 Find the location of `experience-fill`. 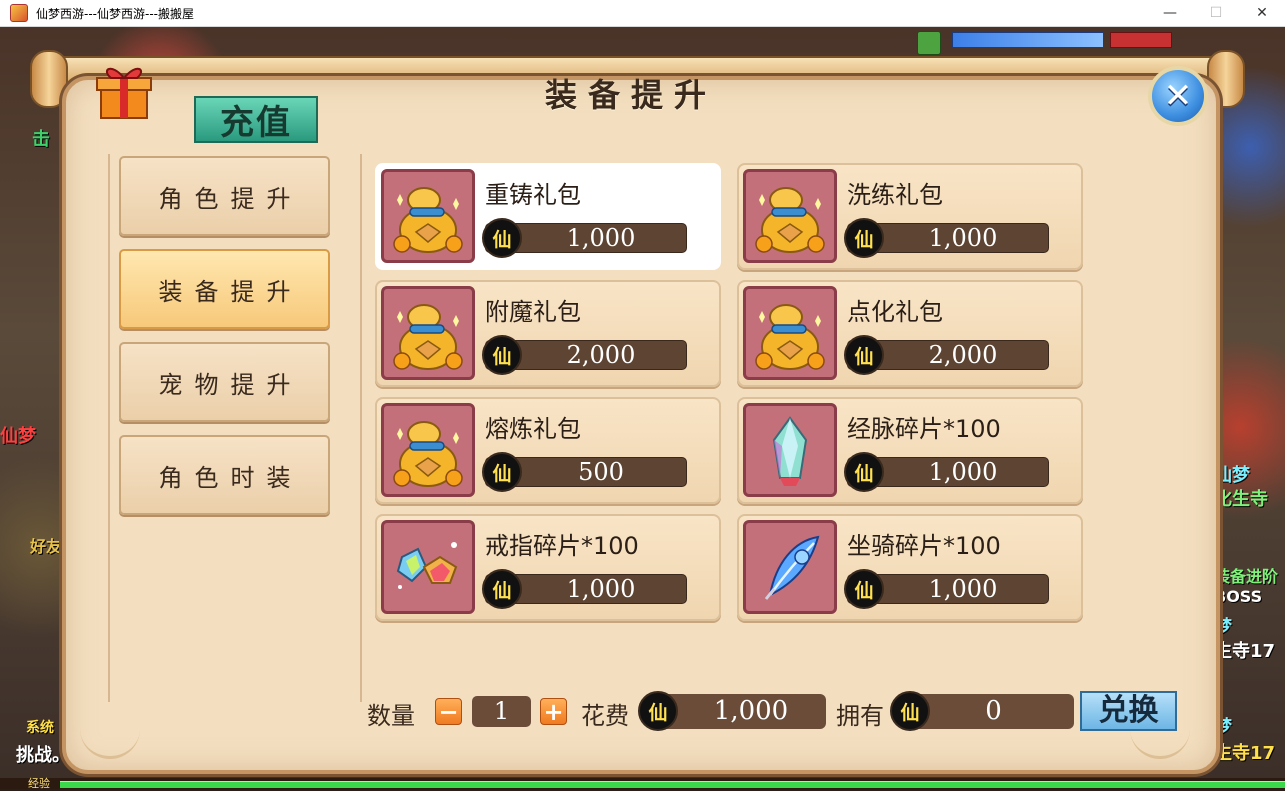

experience-fill is located at coordinates (672, 784).